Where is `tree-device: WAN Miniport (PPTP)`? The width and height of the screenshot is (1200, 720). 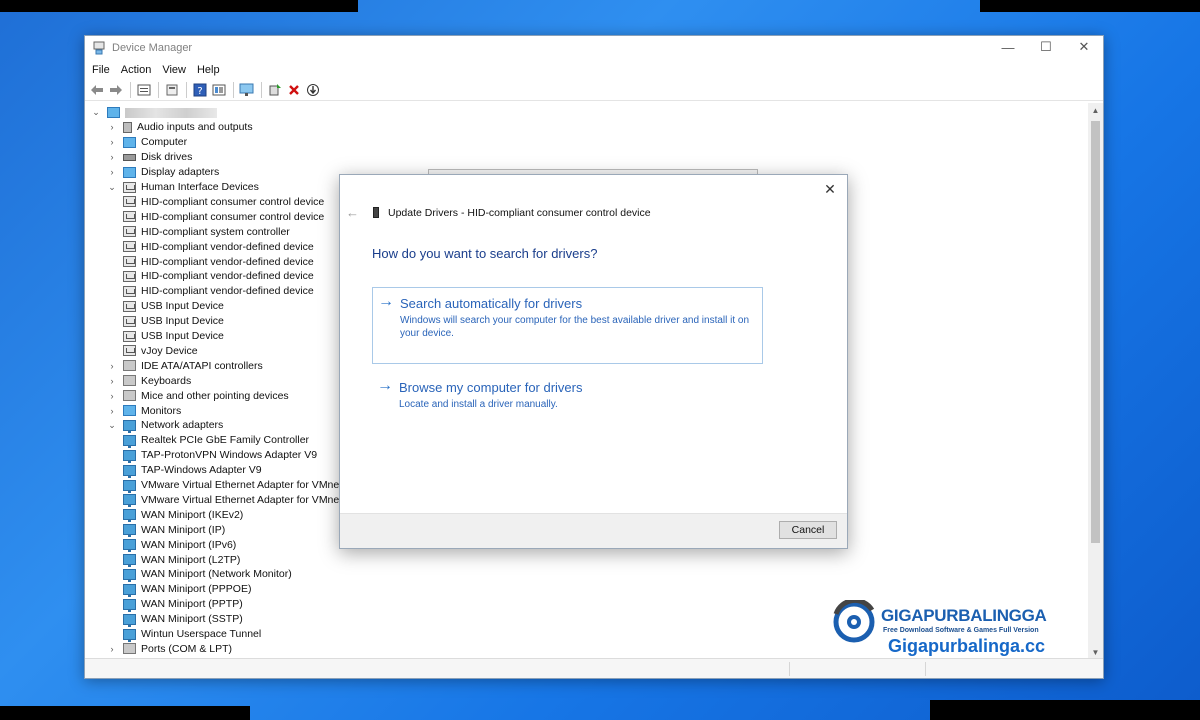
tree-device: WAN Miniport (PPTP) is located at coordinates (183, 604).